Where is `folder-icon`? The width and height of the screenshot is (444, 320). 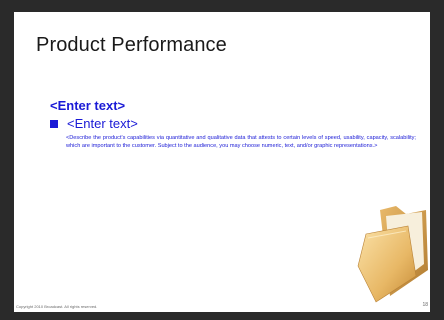 folder-icon is located at coordinates (392, 254).